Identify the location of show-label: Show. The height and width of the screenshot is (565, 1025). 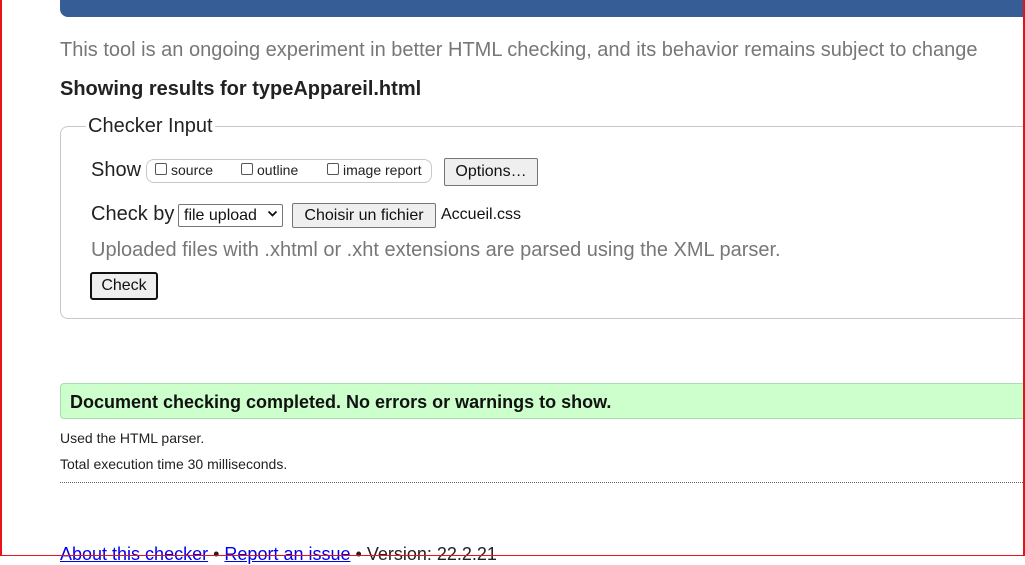
(116, 170).